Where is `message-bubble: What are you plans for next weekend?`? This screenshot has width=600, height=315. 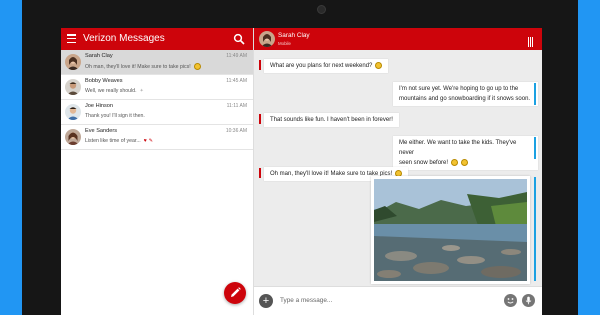
message-bubble: What are you plans for next weekend? is located at coordinates (326, 66).